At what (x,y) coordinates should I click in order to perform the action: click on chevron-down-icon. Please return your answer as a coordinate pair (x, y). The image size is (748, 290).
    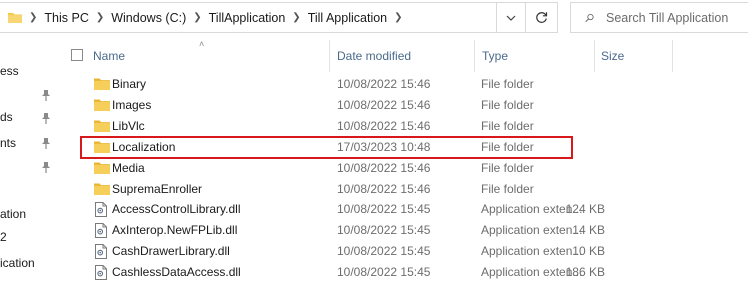
    Looking at the image, I should click on (511, 18).